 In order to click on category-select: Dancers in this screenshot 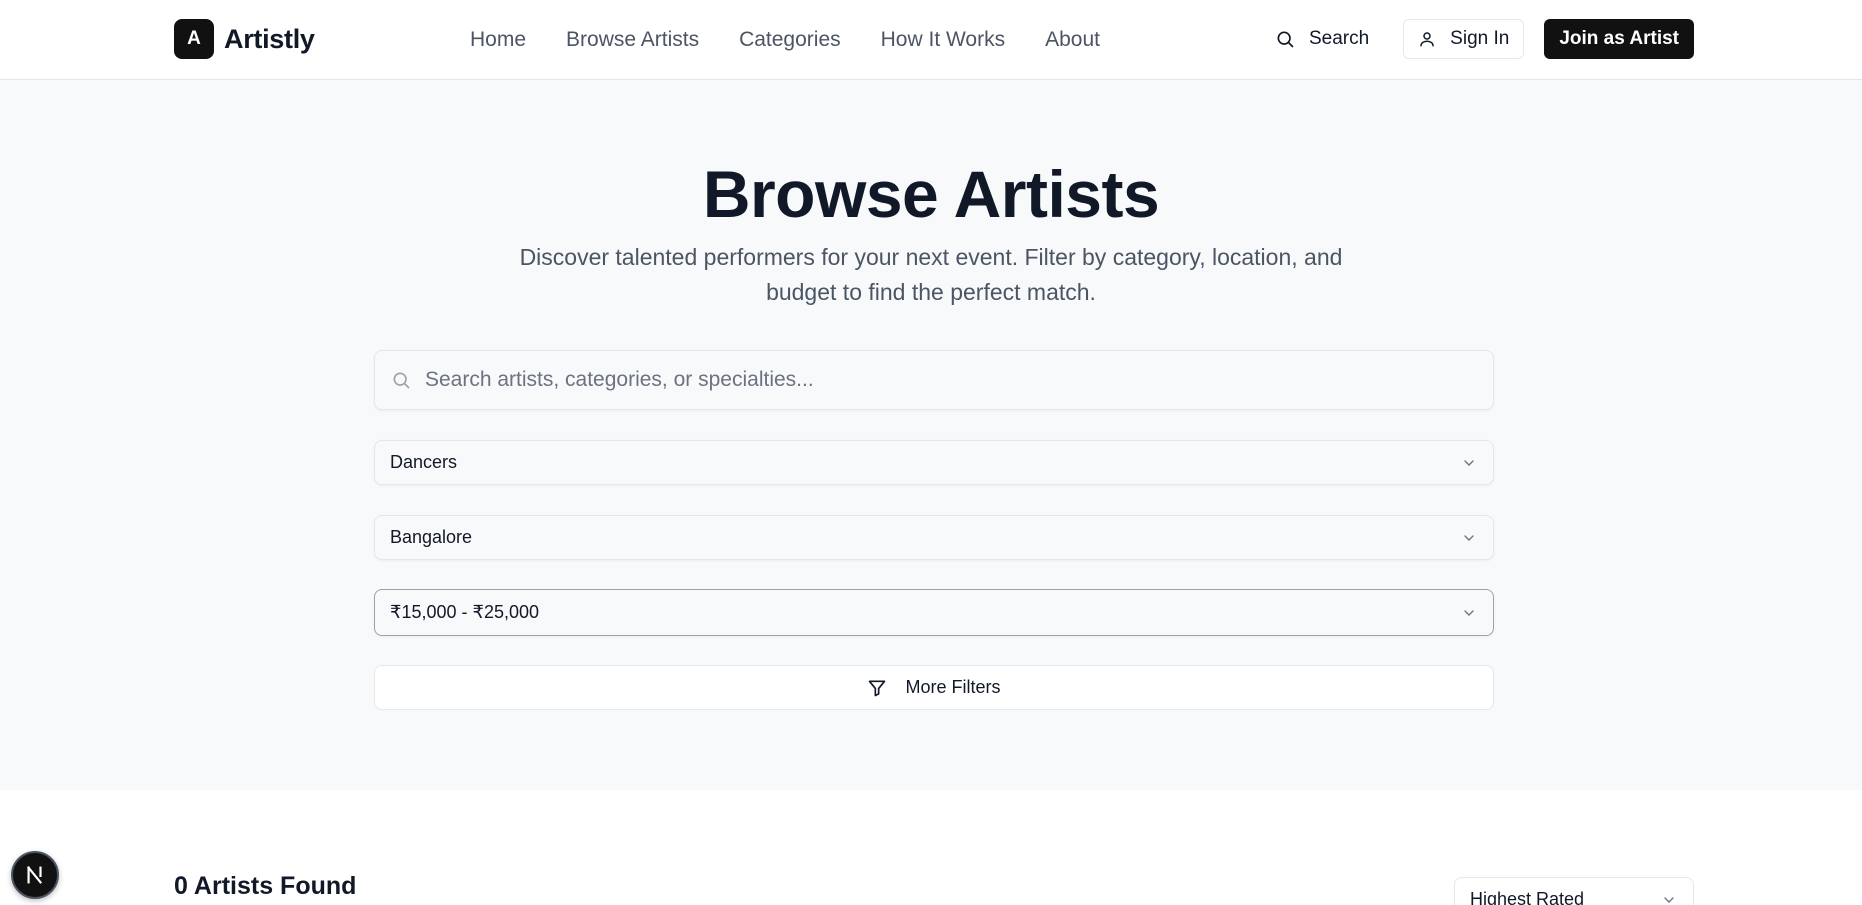, I will do `click(934, 462)`.